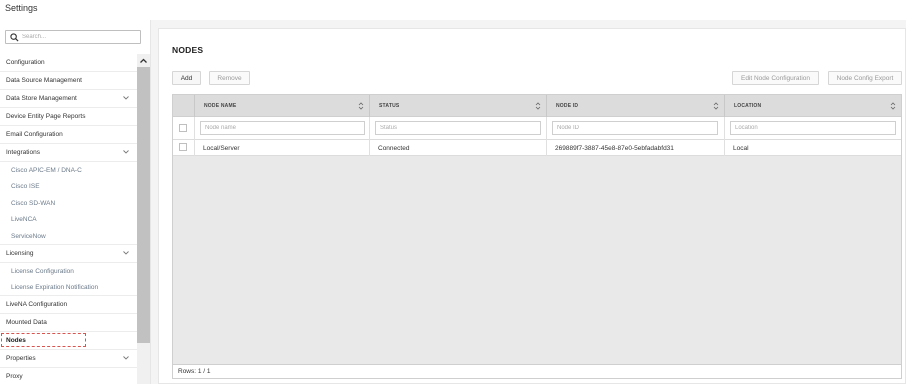 The image size is (906, 384). Describe the element at coordinates (68, 359) in the screenshot. I see `sidebar-item-properties: Properties` at that location.